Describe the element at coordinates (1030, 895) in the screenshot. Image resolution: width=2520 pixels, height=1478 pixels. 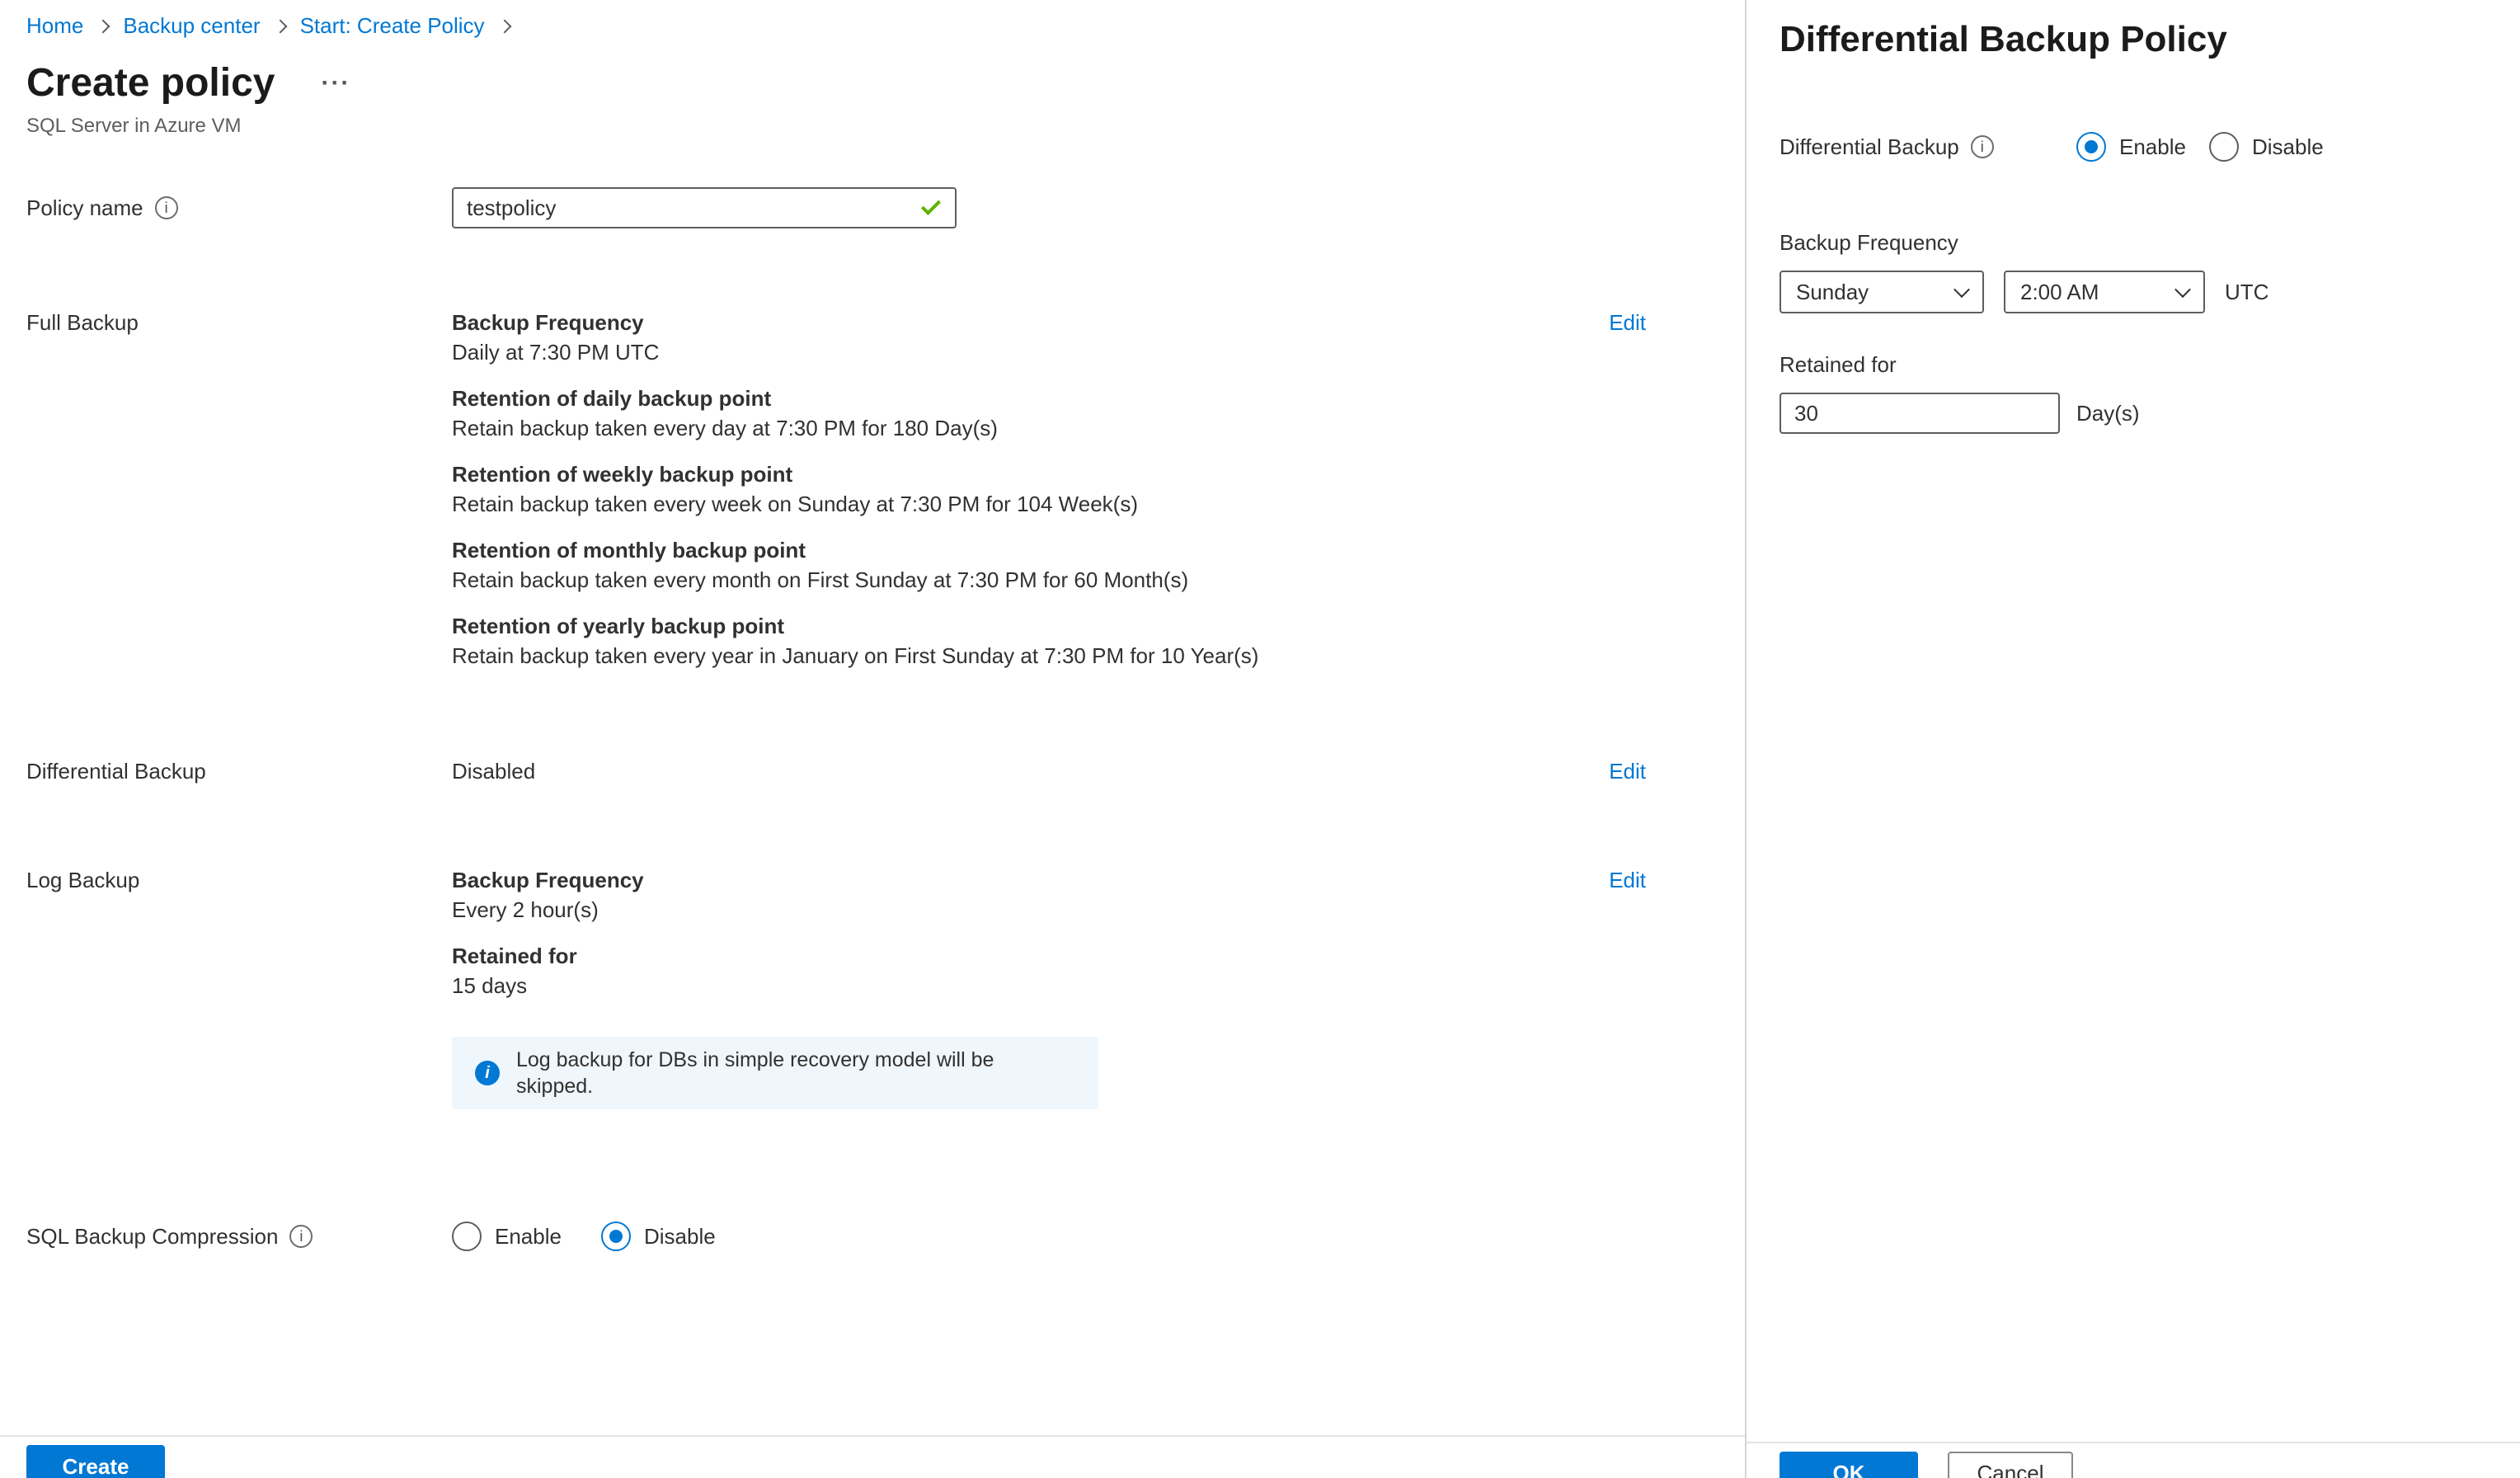
I see `log-backup-frequency-item: Backup Frequency Every 2 hour(s)` at that location.